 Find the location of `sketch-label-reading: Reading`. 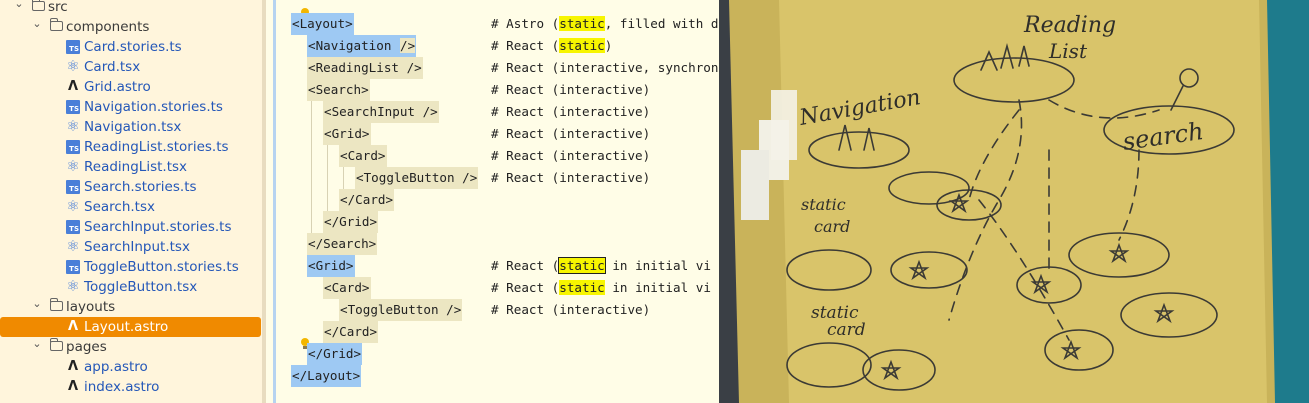

sketch-label-reading: Reading is located at coordinates (1069, 25).